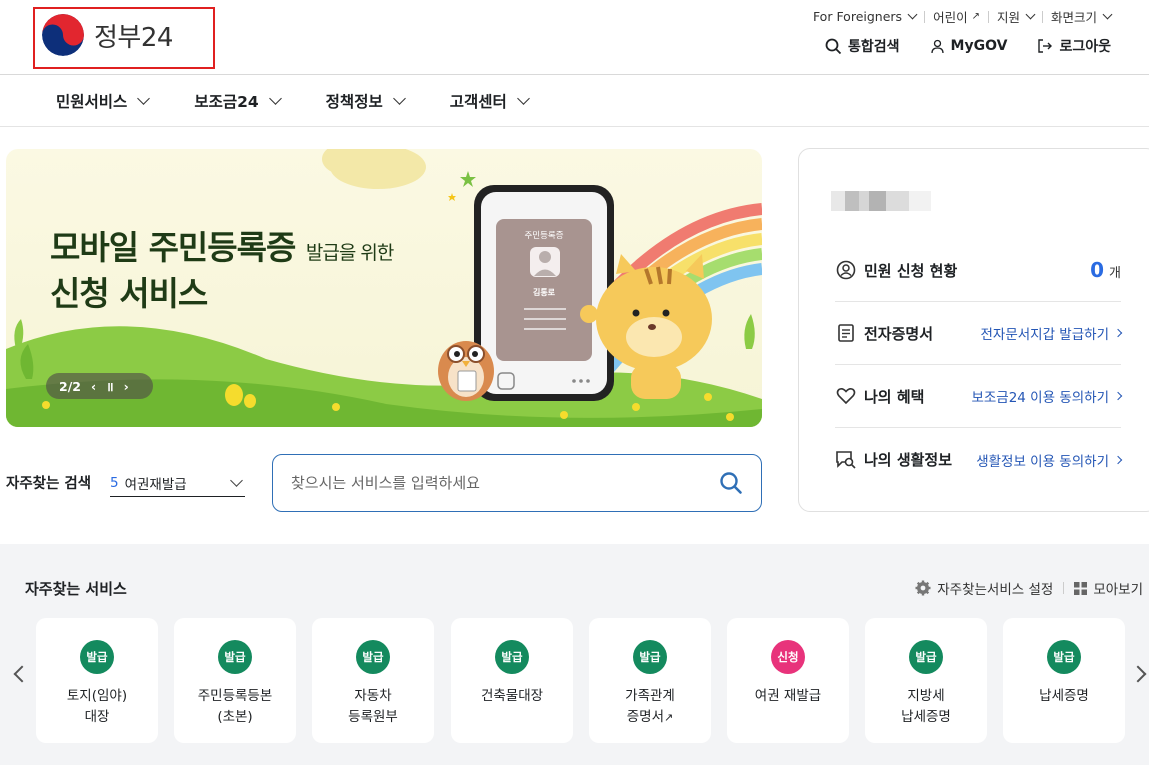 The width and height of the screenshot is (1149, 765). I want to click on banner-pager: 2/2 ‹ ॥ ›, so click(99, 386).